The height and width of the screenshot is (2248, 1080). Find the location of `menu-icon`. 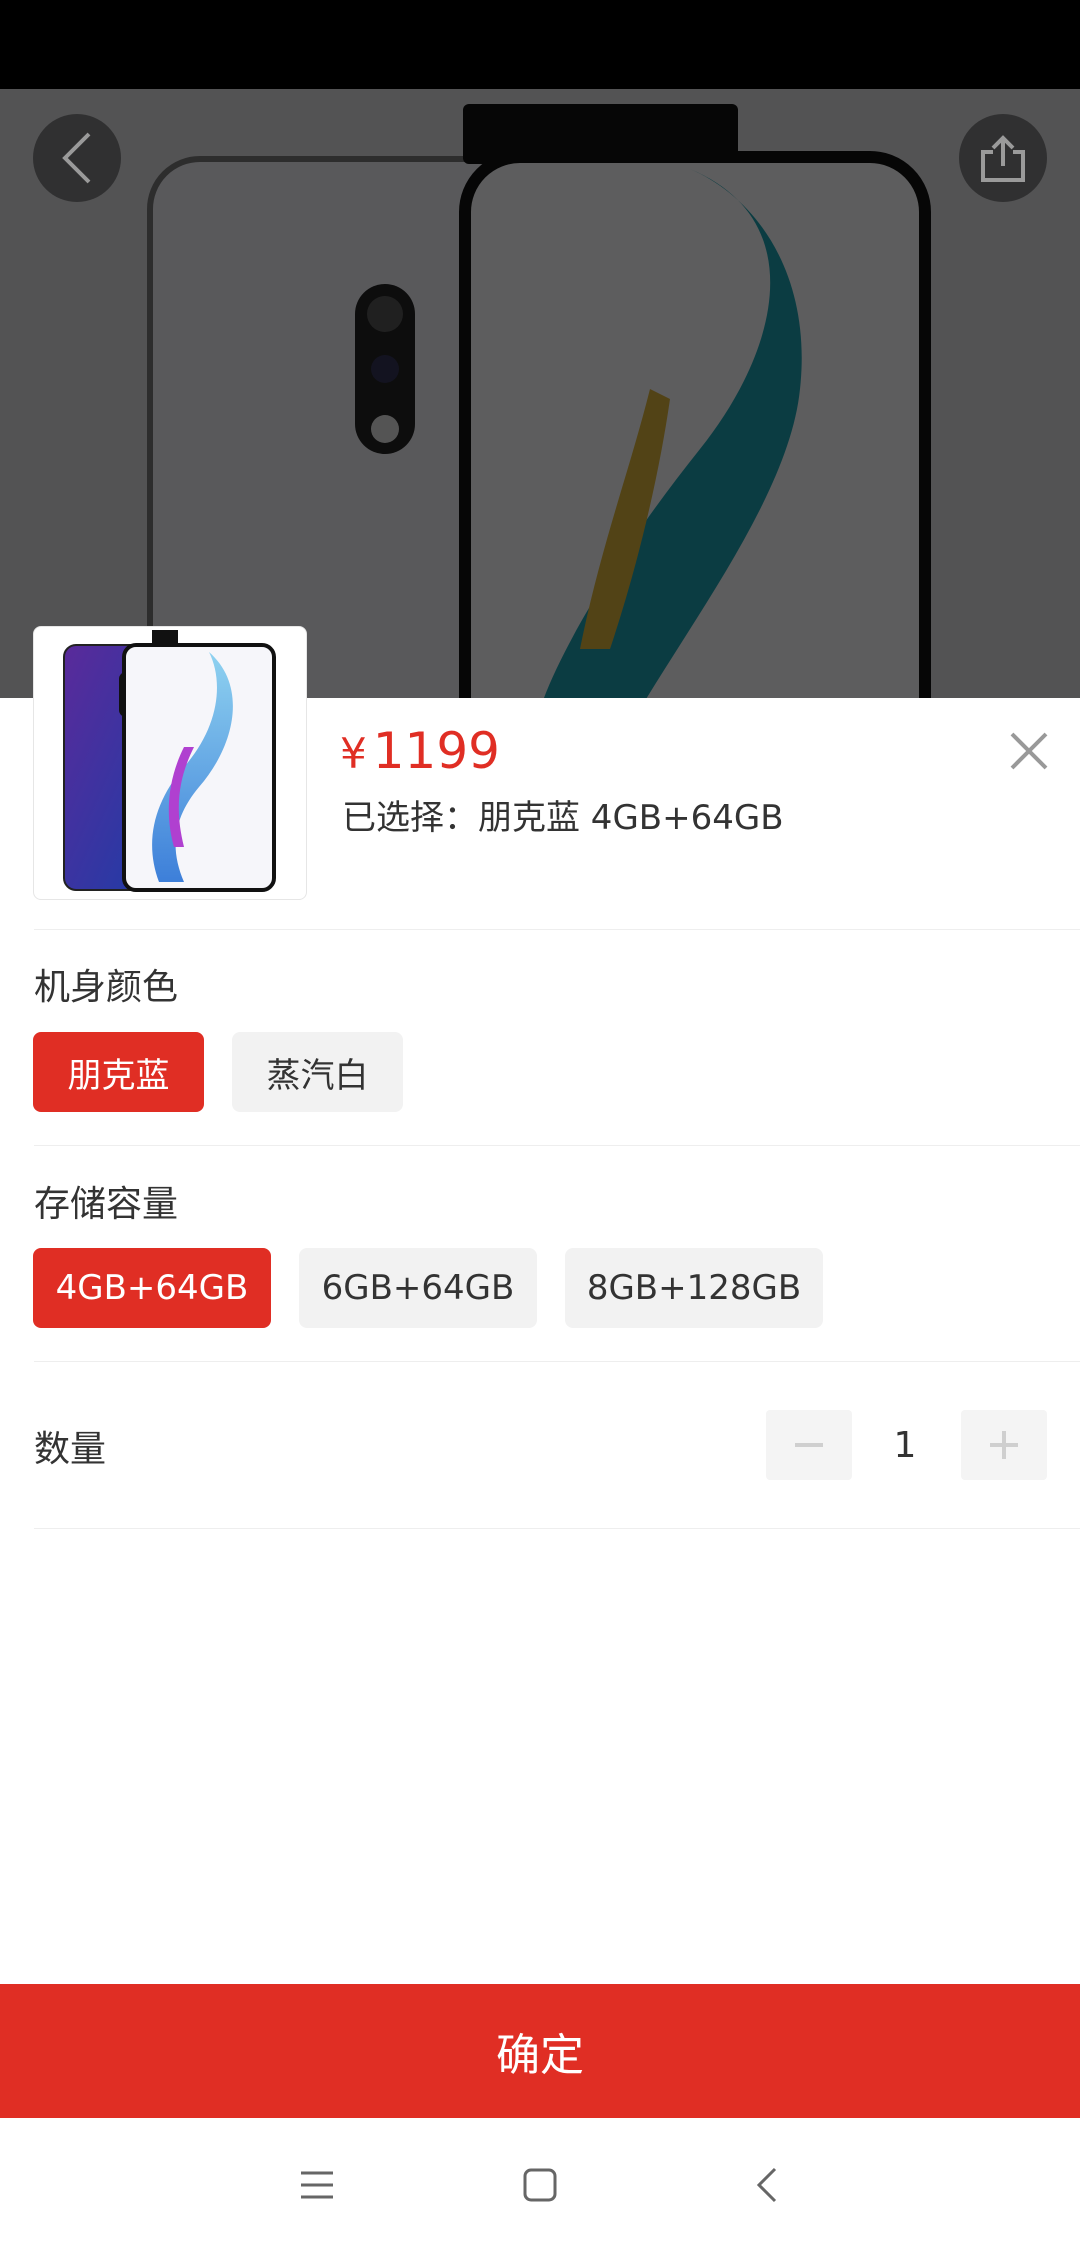

menu-icon is located at coordinates (317, 2185).